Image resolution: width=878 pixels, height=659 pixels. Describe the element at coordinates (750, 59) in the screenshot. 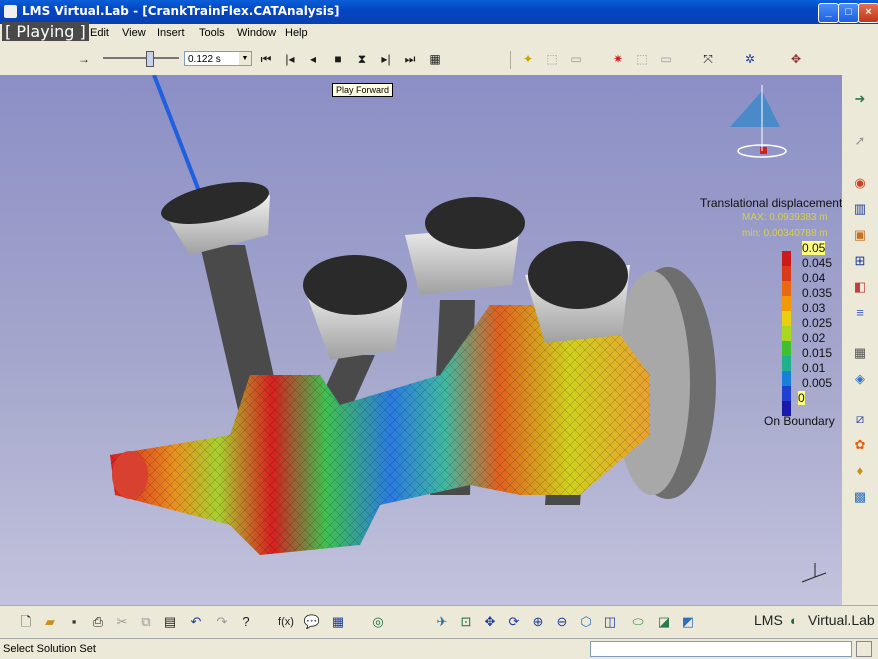

I see `analysis-icon: ✲` at that location.